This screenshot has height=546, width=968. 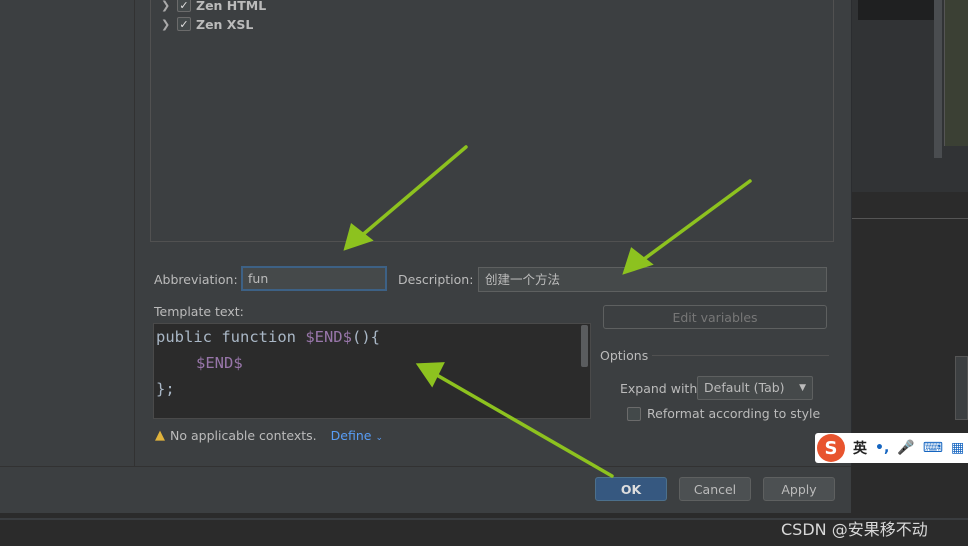 I want to click on cancel-button: Cancel, so click(x=715, y=489).